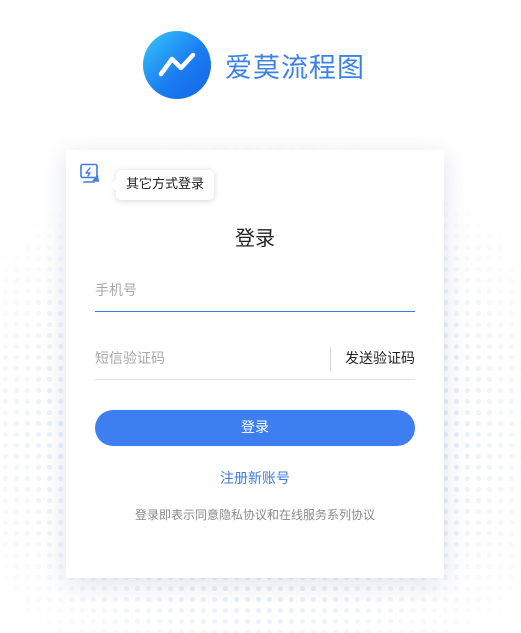 This screenshot has width=521, height=633. I want to click on register-link: 注册新账号, so click(255, 478).